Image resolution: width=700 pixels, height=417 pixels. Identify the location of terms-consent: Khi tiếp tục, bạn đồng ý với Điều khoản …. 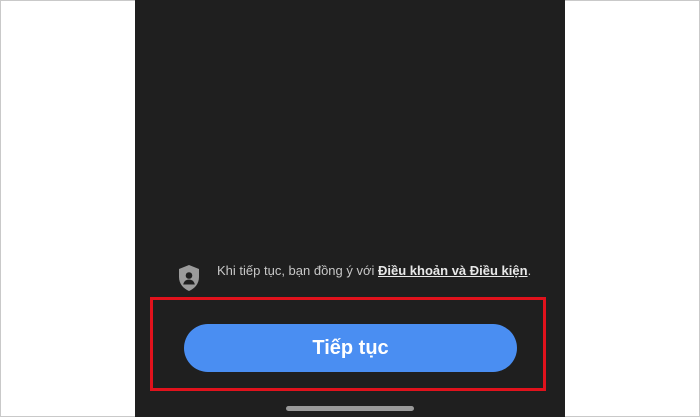
(357, 277).